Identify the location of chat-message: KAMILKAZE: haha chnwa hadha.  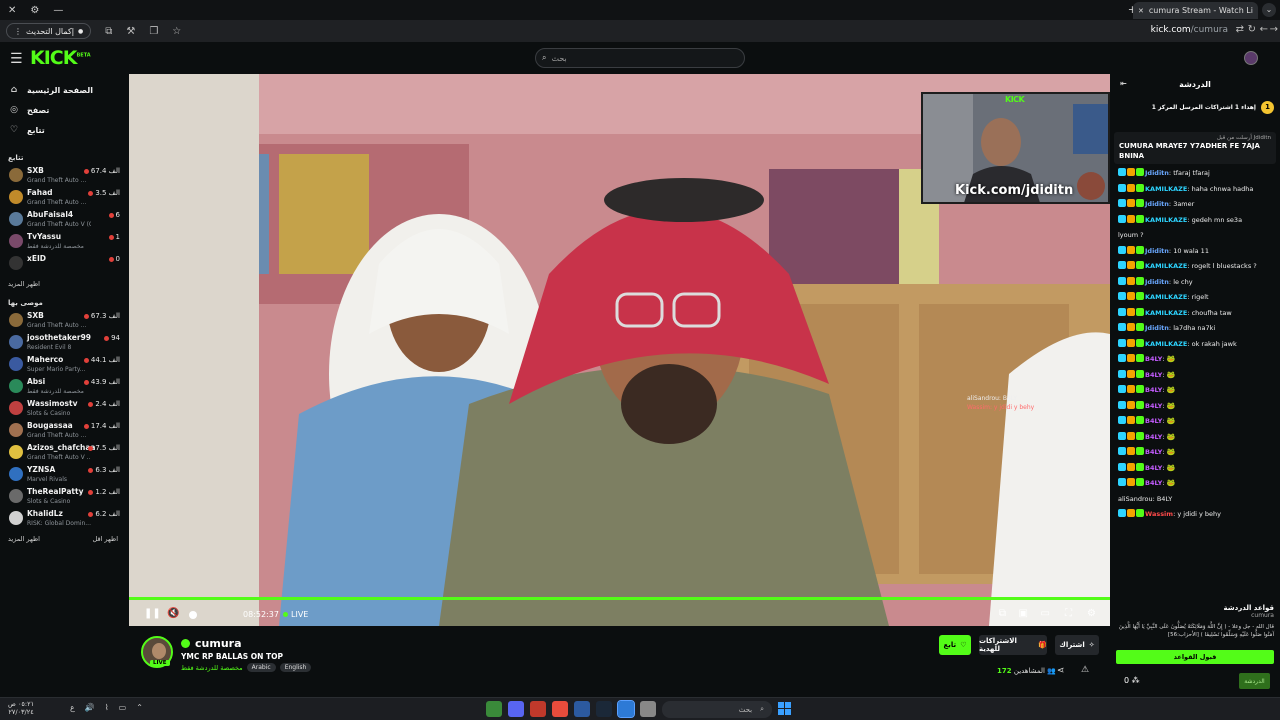
(1195, 190).